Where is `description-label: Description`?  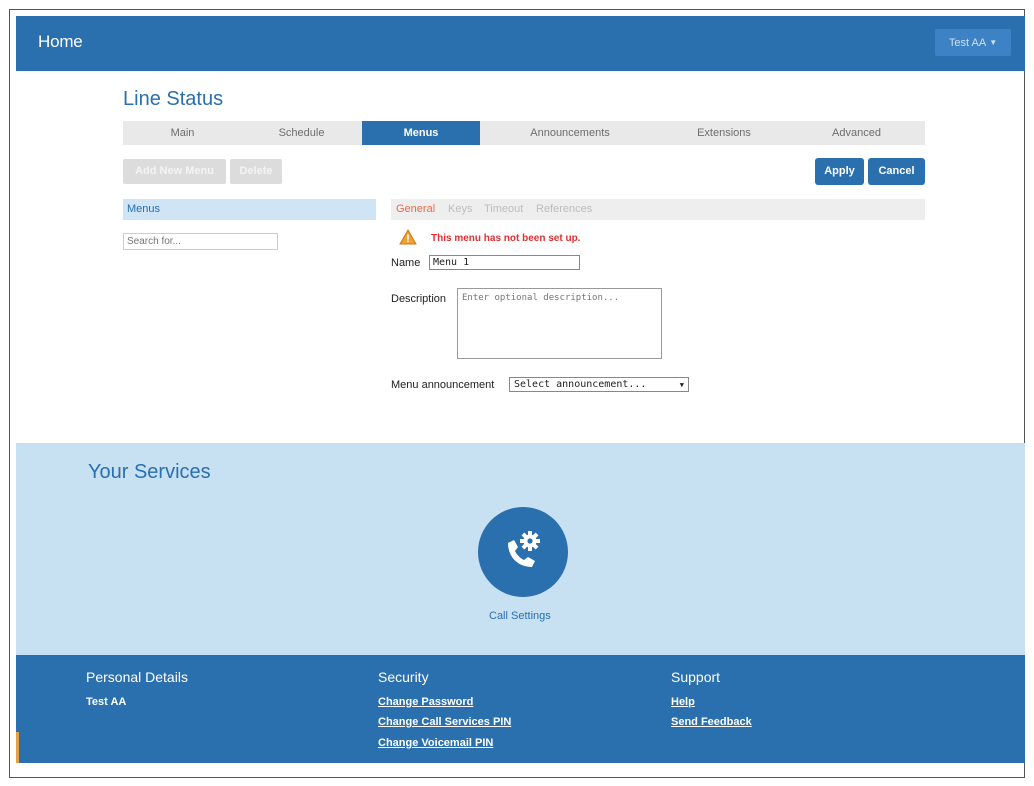
description-label: Description is located at coordinates (419, 299).